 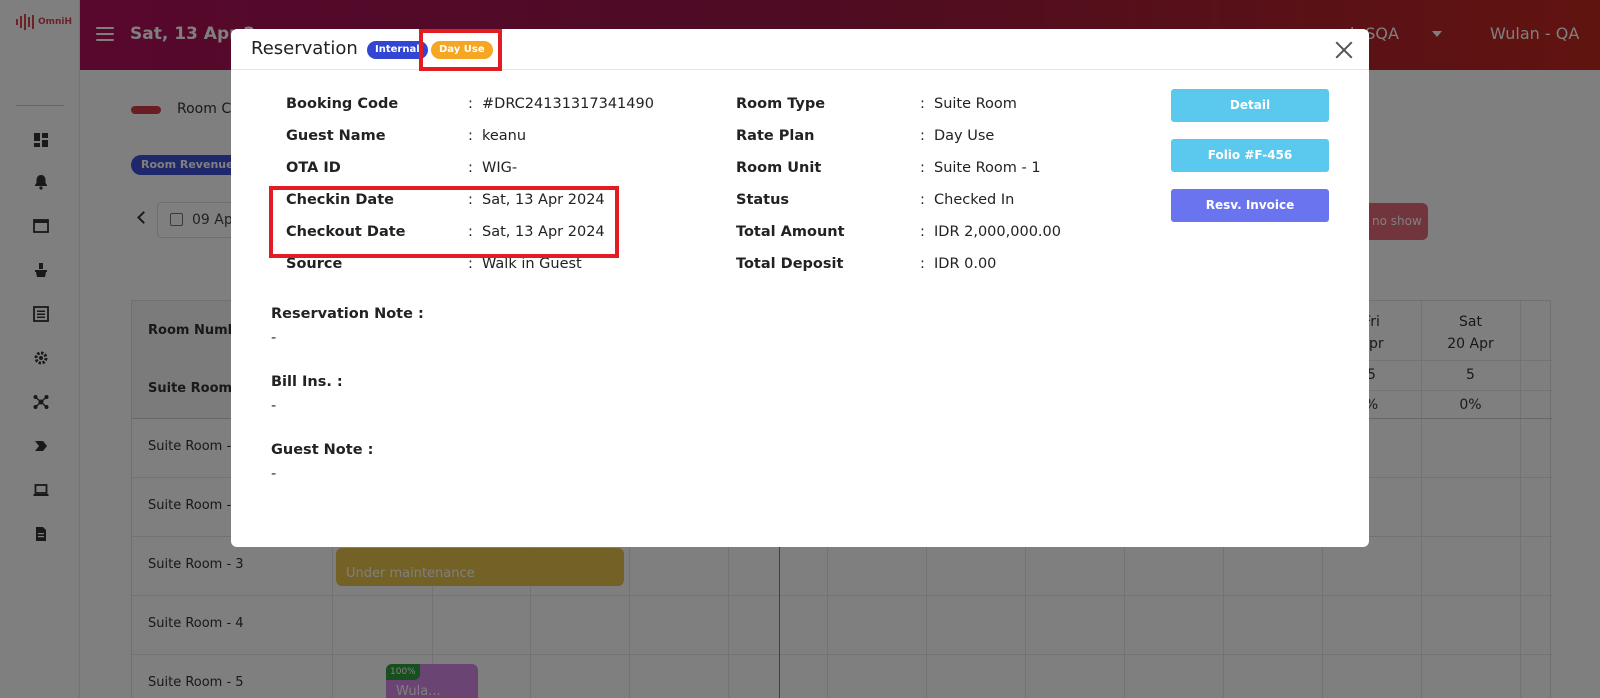 What do you see at coordinates (274, 406) in the screenshot?
I see `bill-instruction-value: -` at bounding box center [274, 406].